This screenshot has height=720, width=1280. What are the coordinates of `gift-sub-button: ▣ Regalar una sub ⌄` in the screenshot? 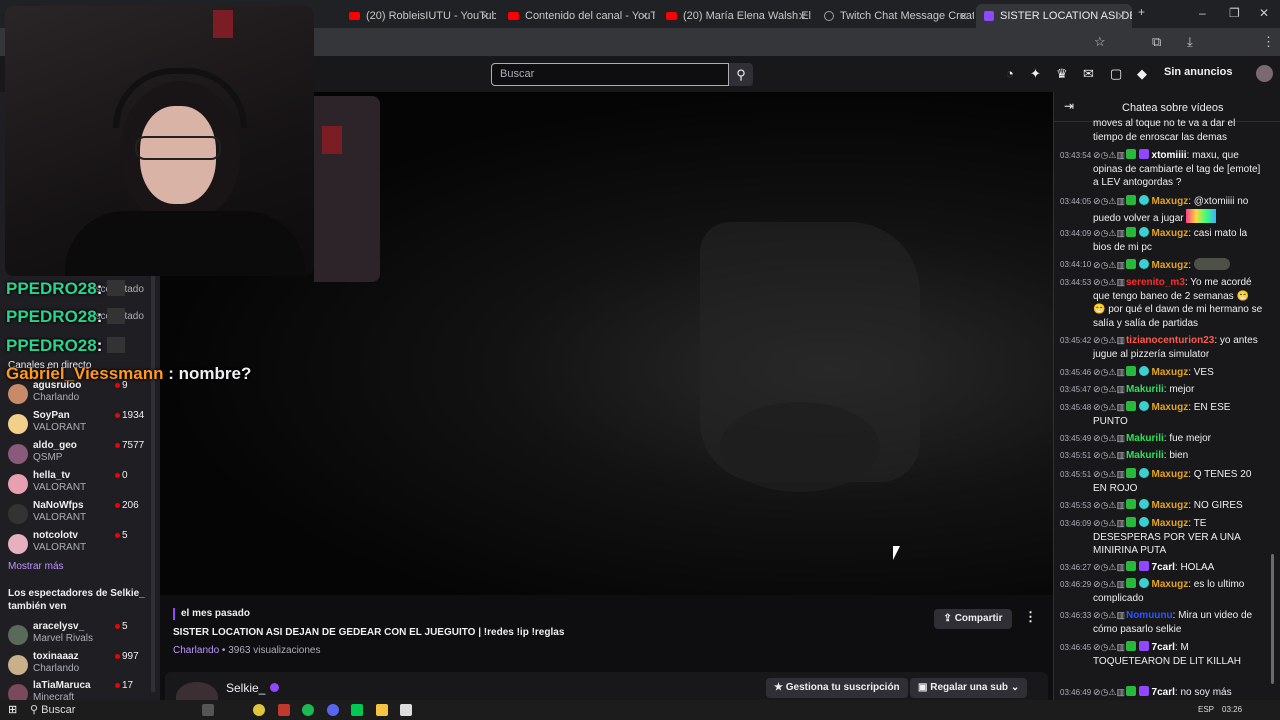 It's located at (969, 688).